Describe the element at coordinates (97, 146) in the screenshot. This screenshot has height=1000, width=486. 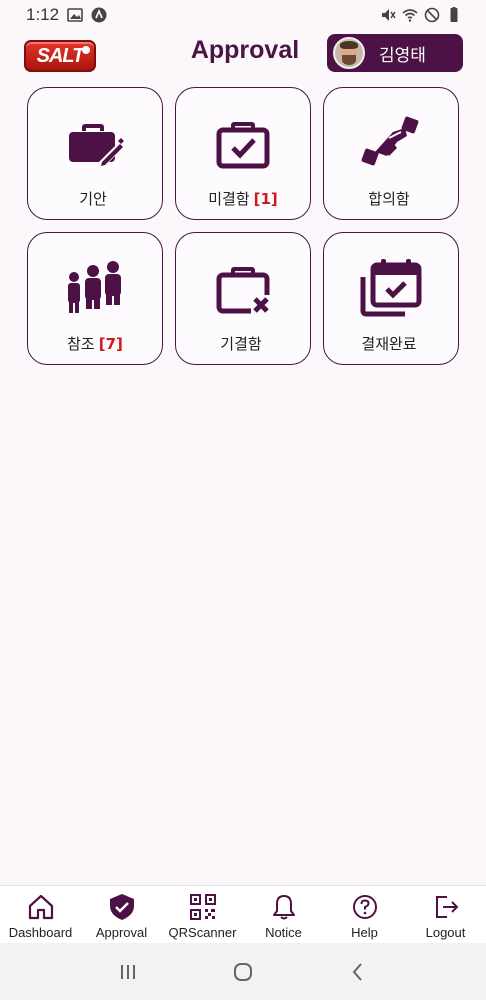
I see `briefcase-edit-icon` at that location.